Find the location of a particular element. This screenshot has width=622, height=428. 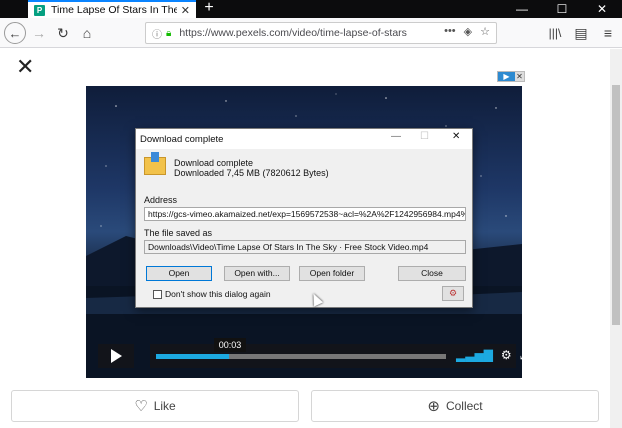

browser-tab: P Time Lapse Of Stars In The Sky ✕ is located at coordinates (112, 9).